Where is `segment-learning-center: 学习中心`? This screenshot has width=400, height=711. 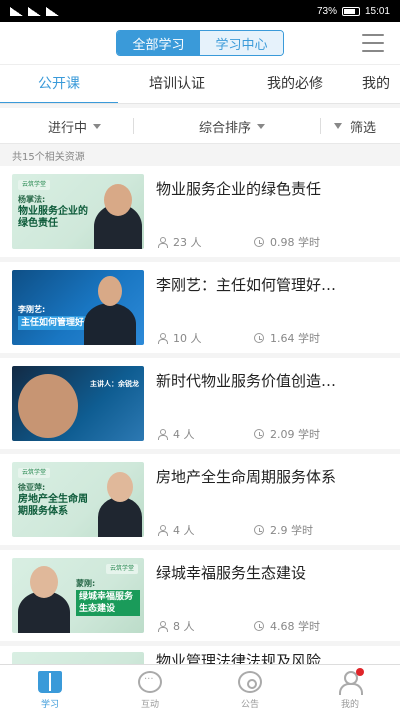 segment-learning-center: 学习中心 is located at coordinates (241, 43).